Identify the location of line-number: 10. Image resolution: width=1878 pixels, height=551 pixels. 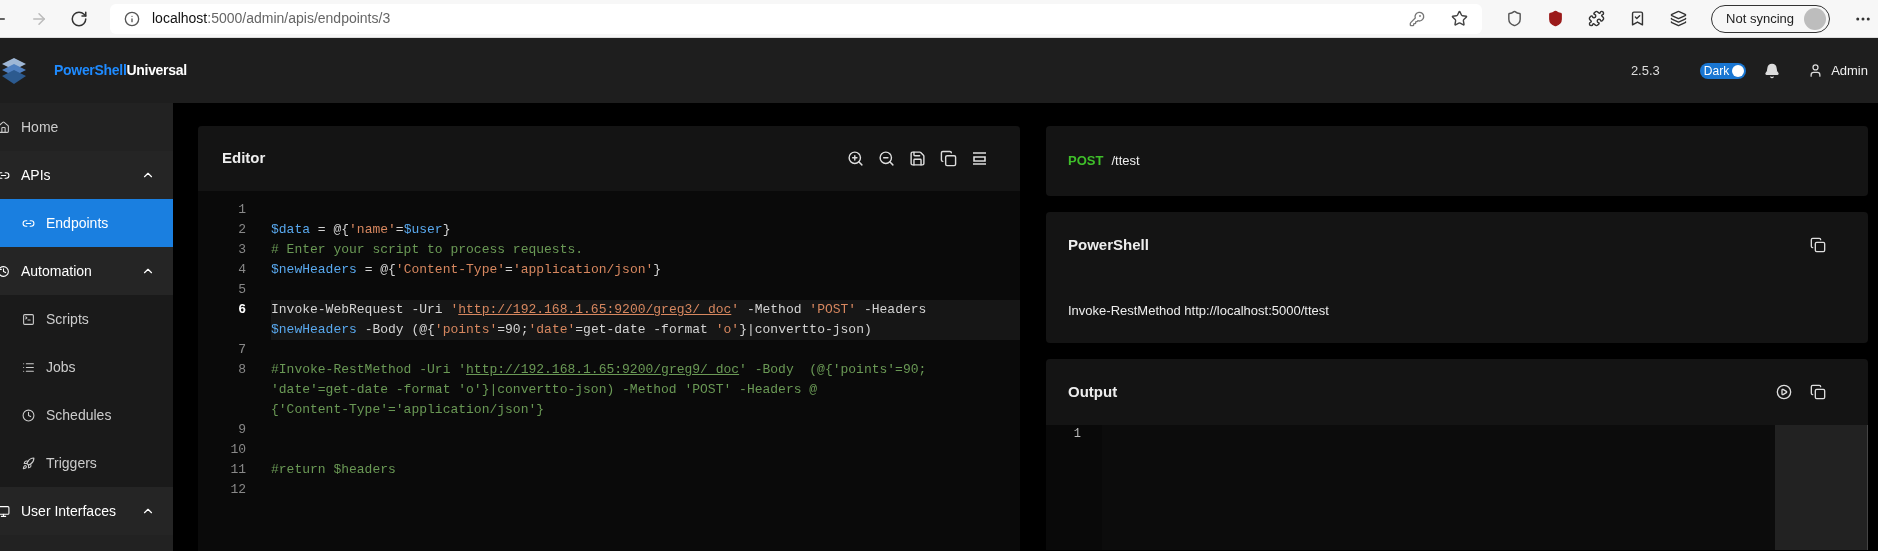
(237, 450).